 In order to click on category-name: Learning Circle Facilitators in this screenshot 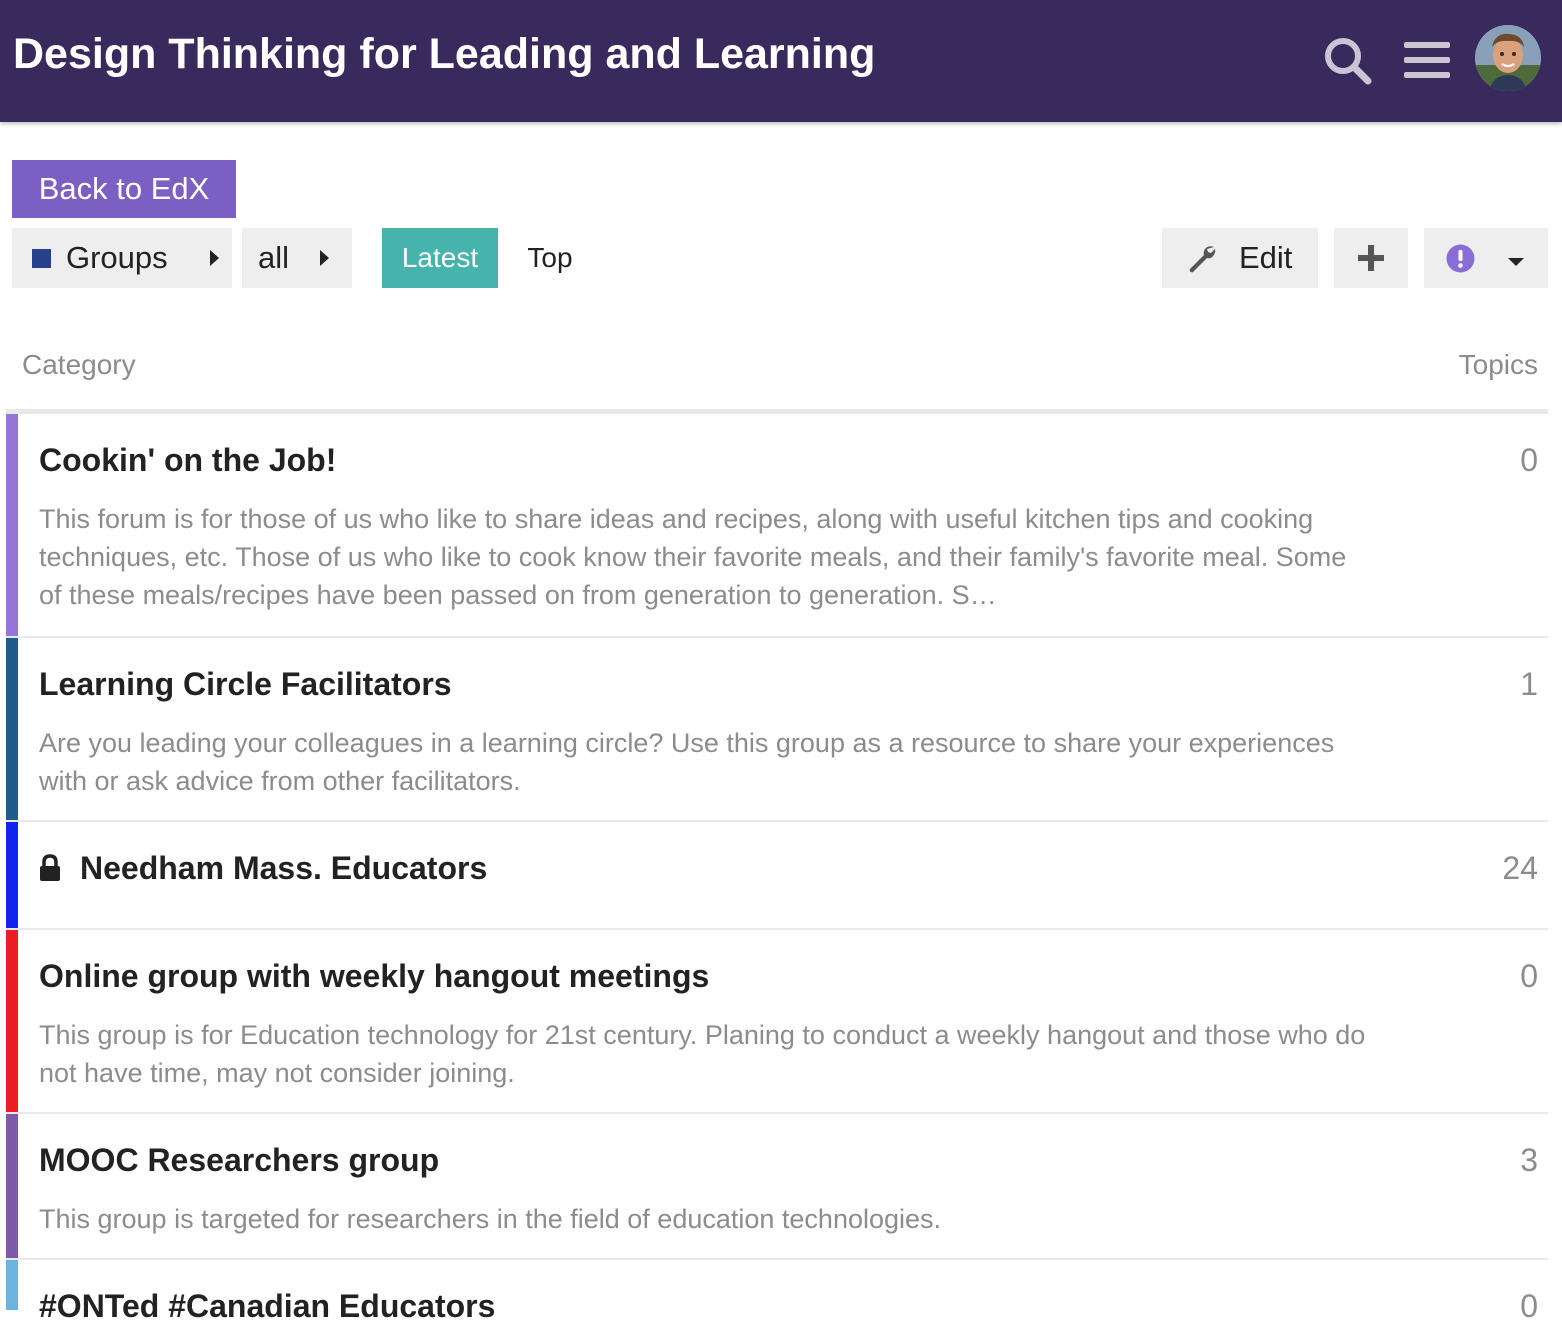, I will do `click(245, 684)`.